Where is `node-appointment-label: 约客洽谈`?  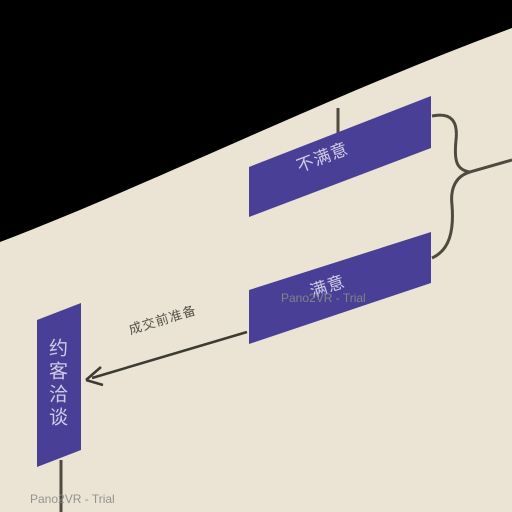
node-appointment-label: 约客洽谈 is located at coordinates (57, 384).